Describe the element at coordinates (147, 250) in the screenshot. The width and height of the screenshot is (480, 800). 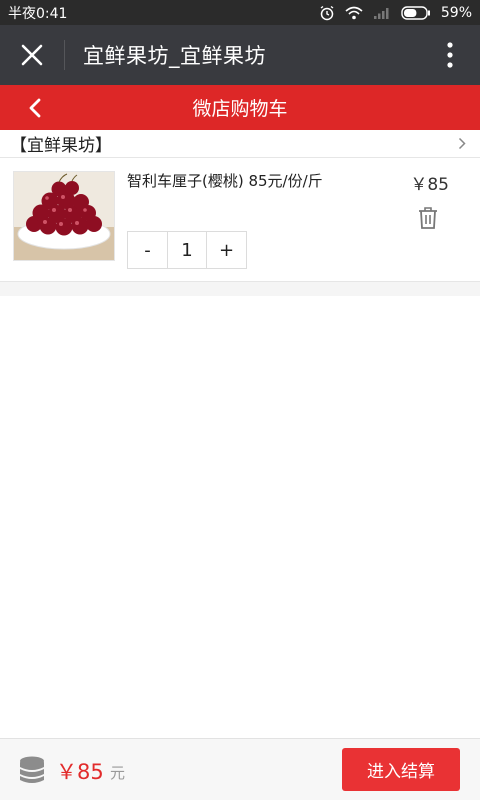
I see `decrease-button: -` at that location.